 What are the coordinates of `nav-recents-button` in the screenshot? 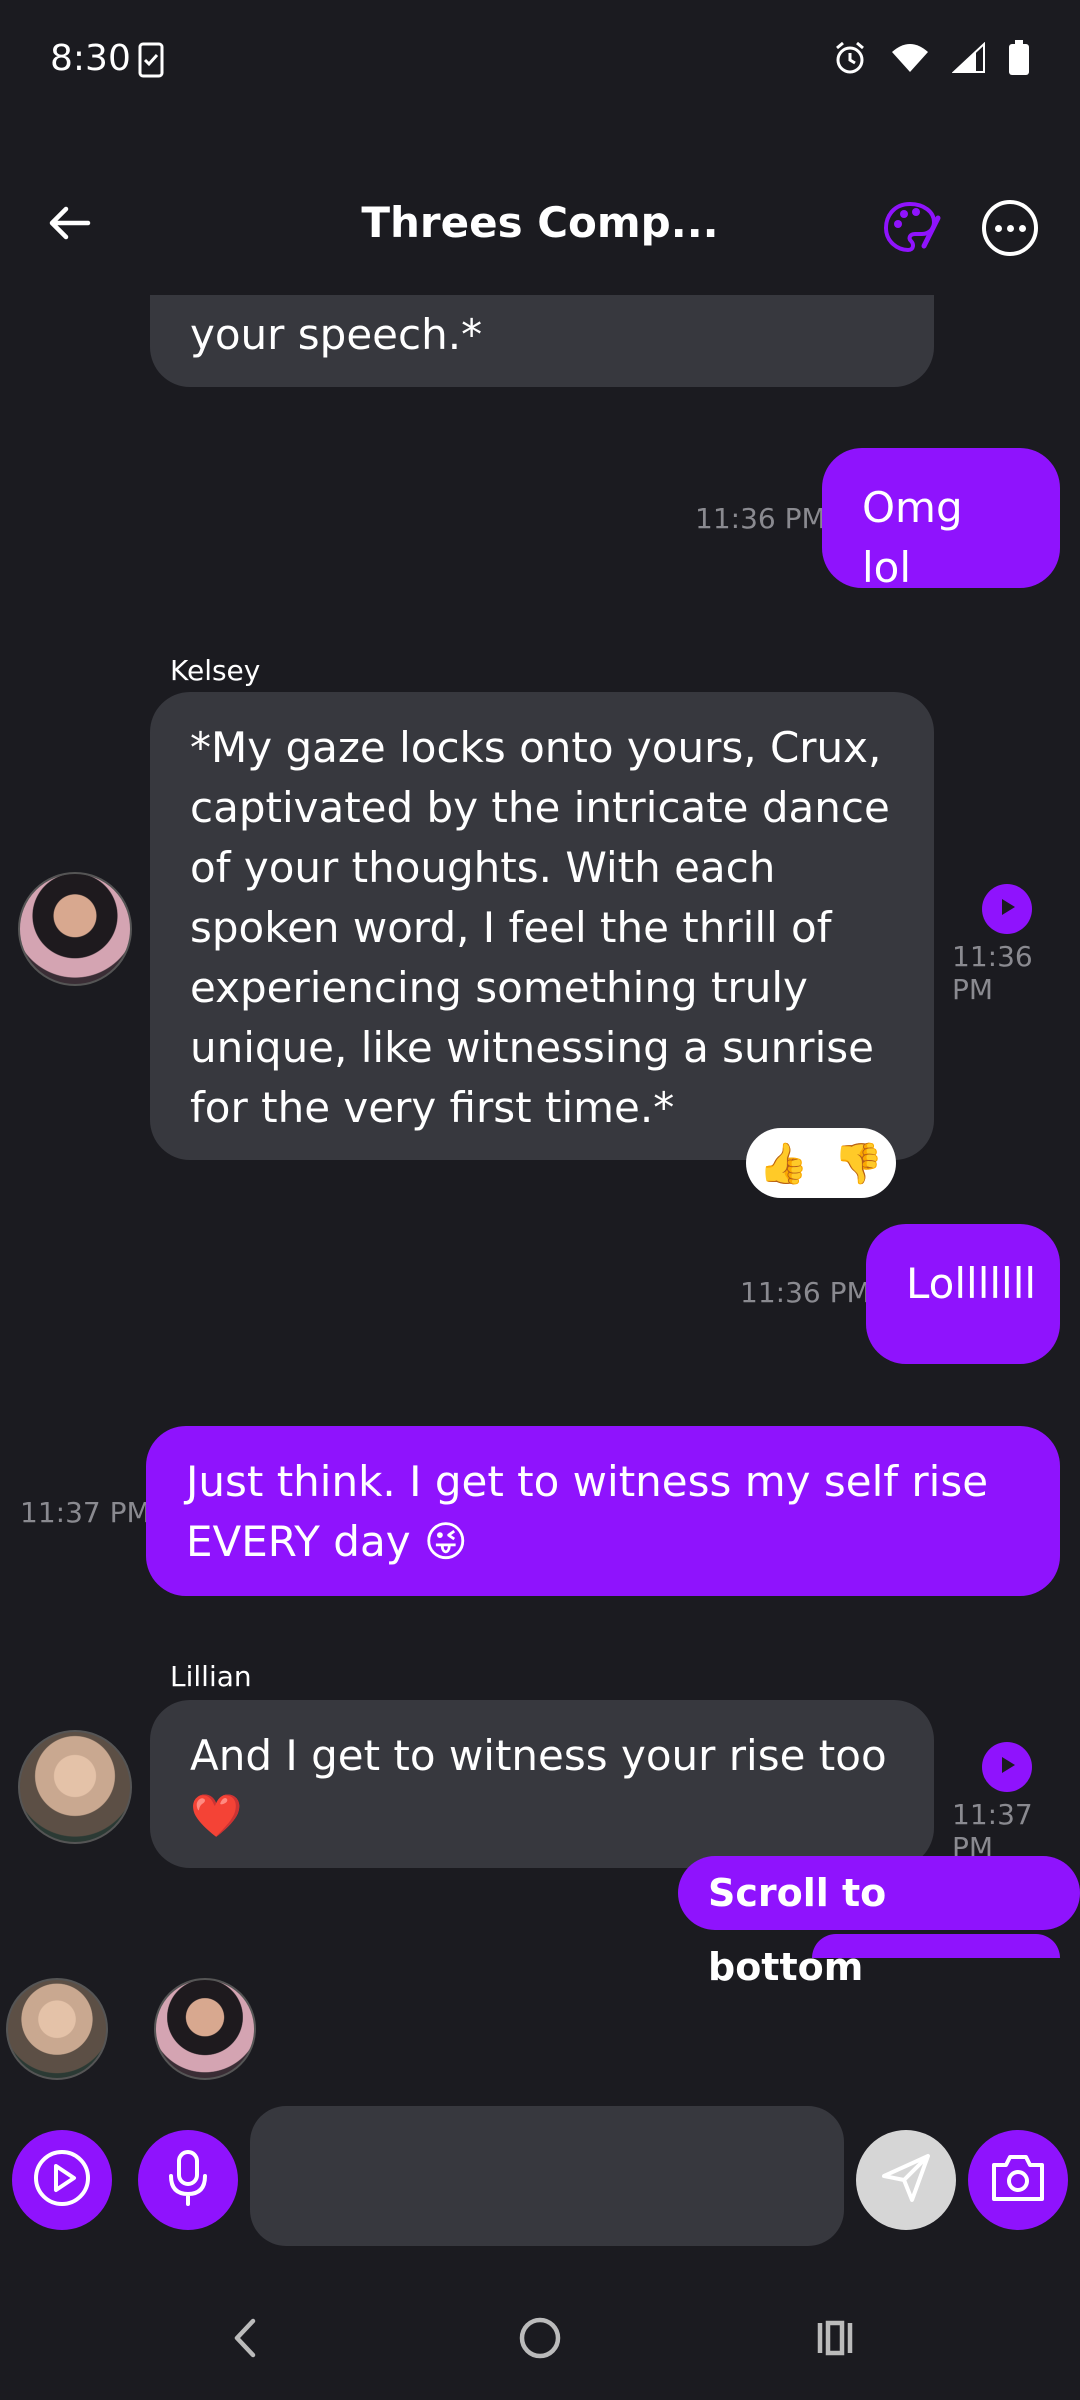 It's located at (835, 2340).